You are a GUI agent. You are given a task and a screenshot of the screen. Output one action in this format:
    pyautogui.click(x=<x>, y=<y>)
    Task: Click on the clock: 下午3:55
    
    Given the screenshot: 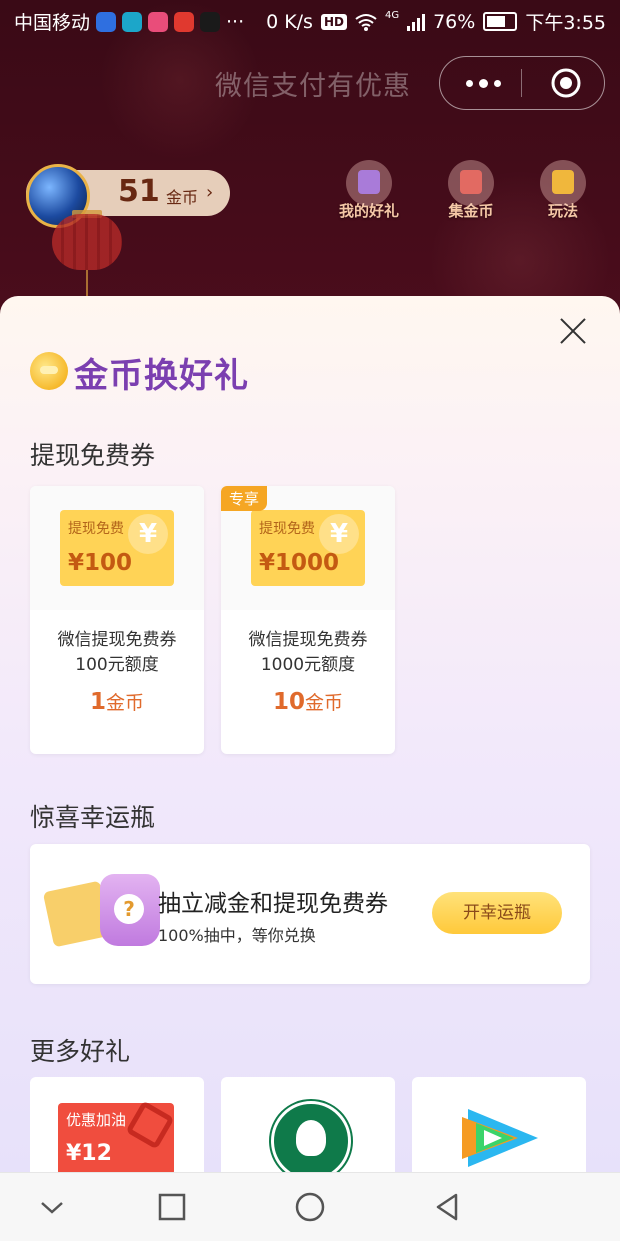 What is the action you would take?
    pyautogui.click(x=565, y=23)
    